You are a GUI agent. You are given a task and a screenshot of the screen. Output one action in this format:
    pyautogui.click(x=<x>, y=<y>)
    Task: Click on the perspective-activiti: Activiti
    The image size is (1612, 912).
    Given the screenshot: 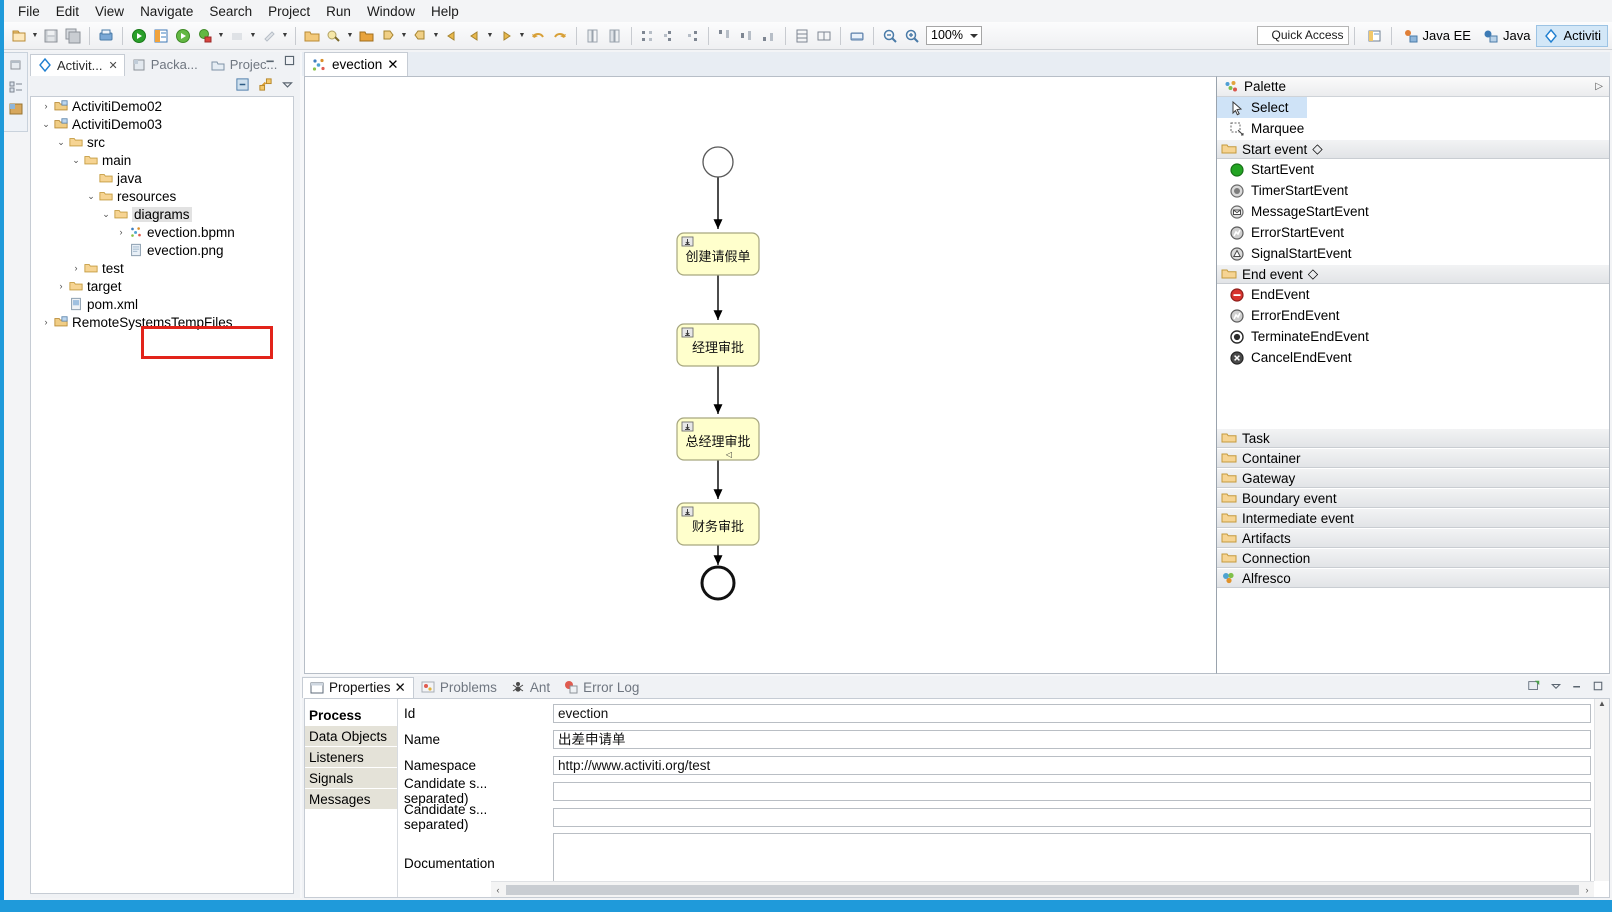 What is the action you would take?
    pyautogui.click(x=1572, y=35)
    